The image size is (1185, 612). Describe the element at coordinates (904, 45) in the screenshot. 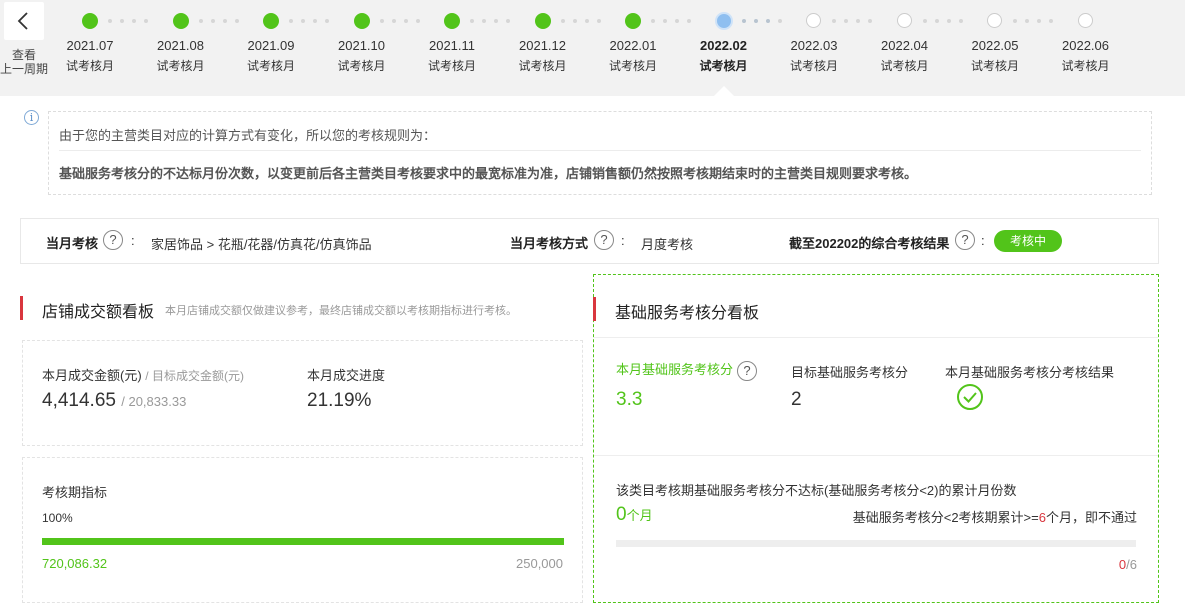

I see `timeline-month: 2022.04` at that location.